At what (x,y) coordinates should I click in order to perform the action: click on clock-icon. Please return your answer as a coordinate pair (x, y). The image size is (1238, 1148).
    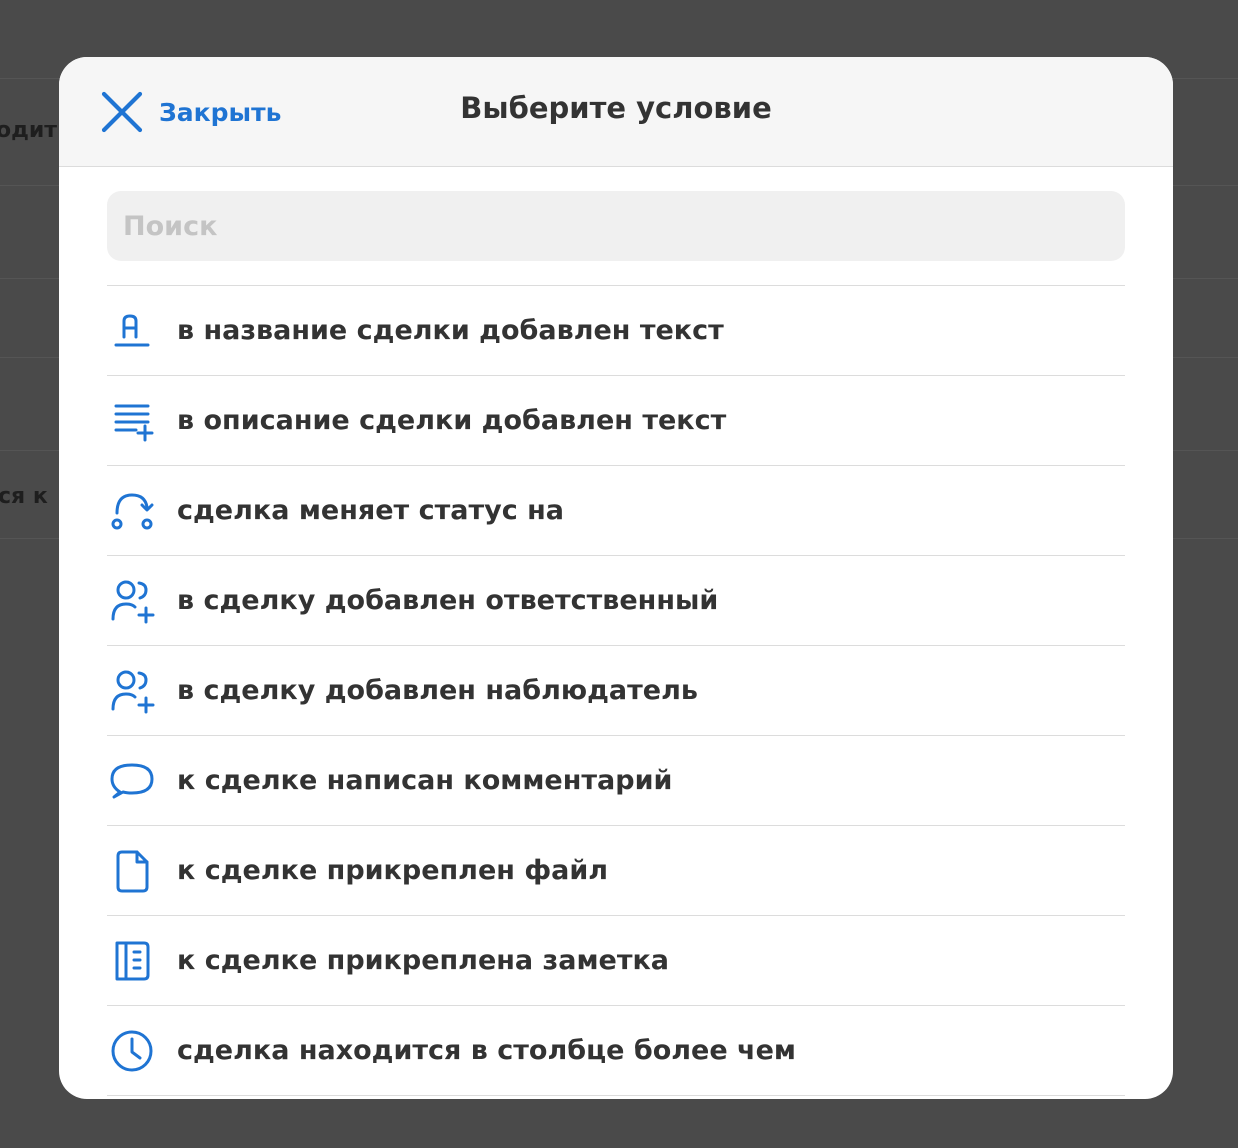
    Looking at the image, I should click on (132, 1050).